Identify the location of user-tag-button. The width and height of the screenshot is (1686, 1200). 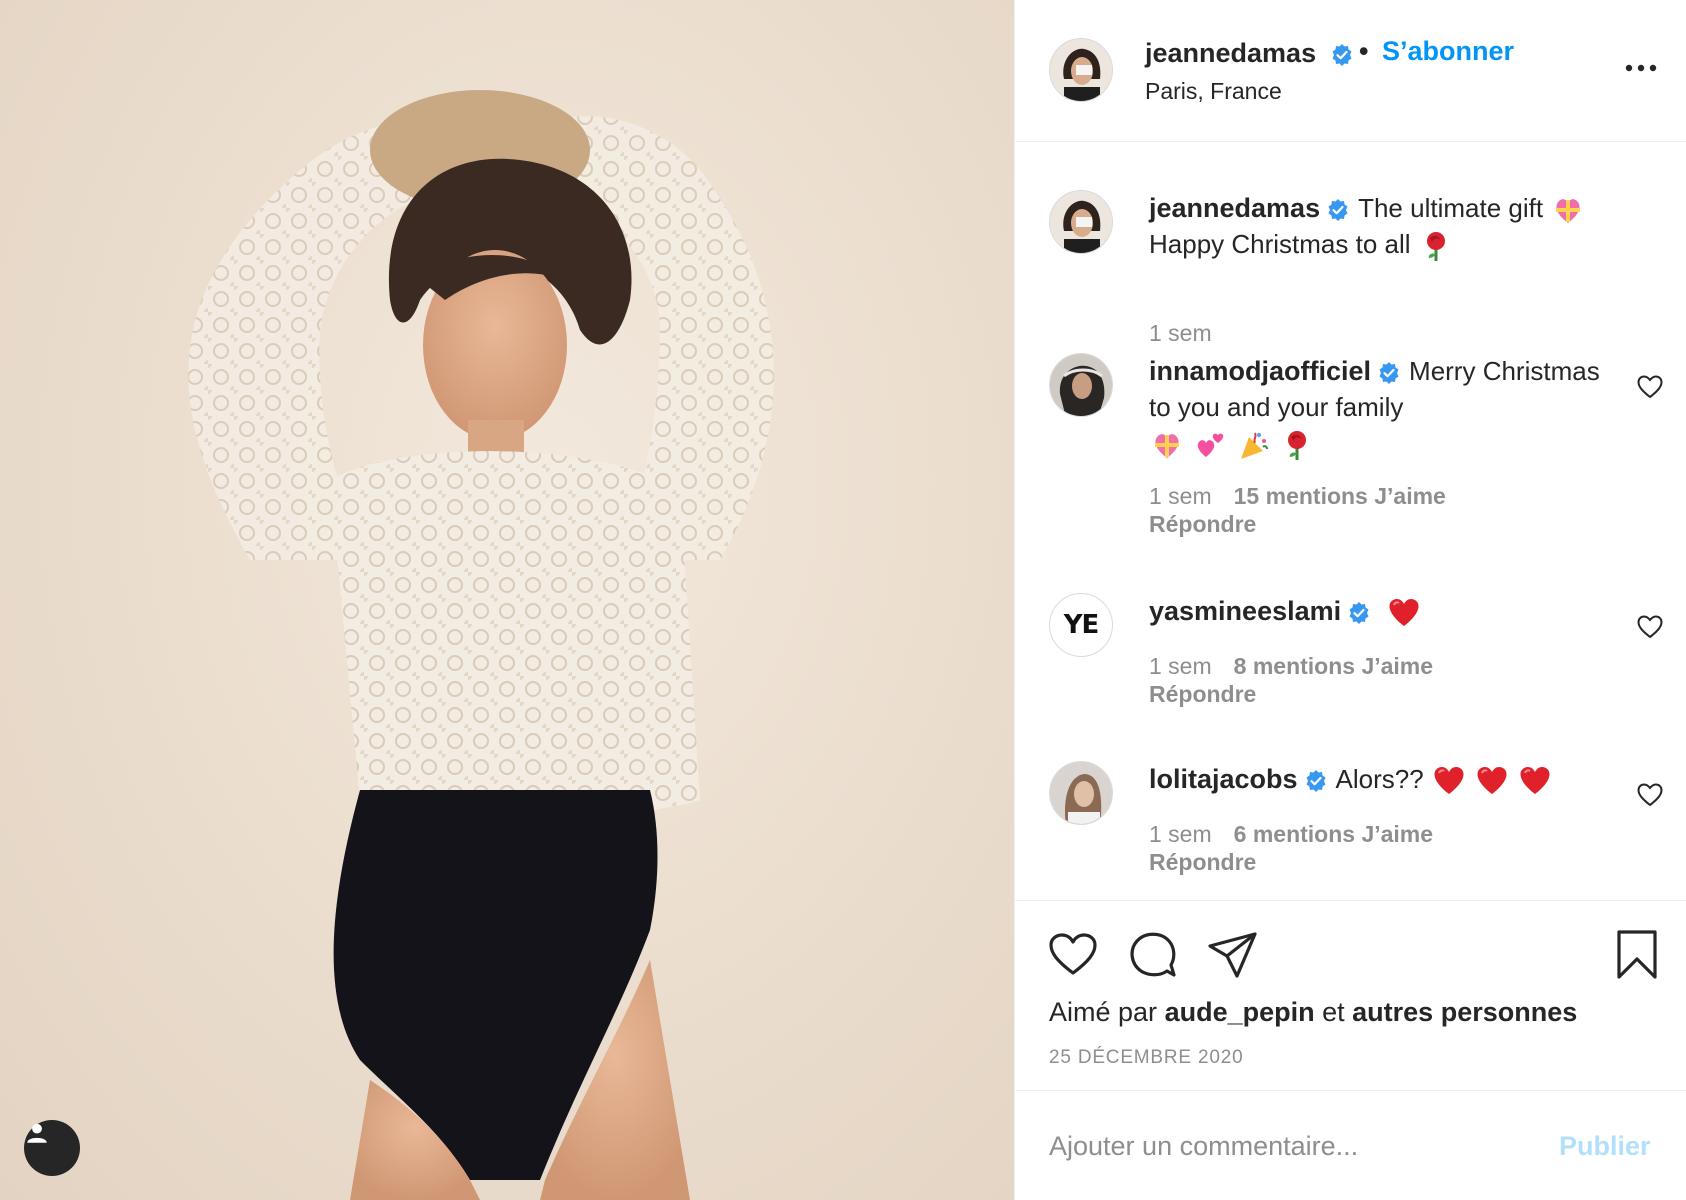
(52, 1148).